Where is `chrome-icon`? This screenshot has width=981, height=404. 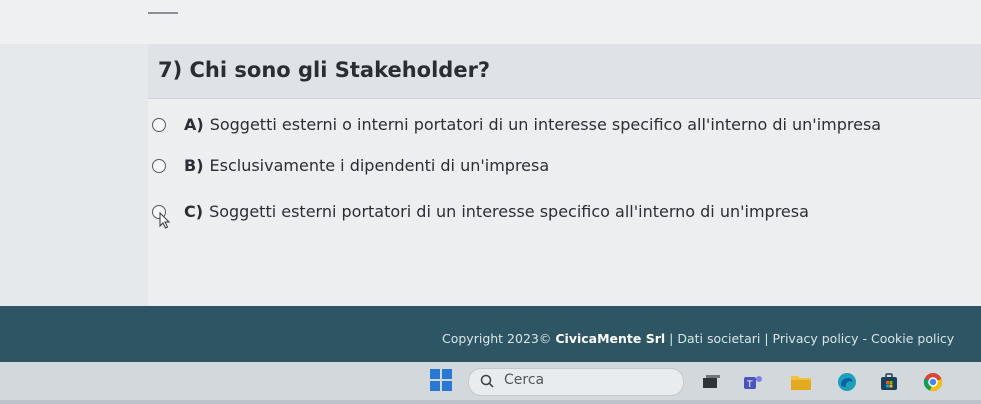
chrome-icon is located at coordinates (933, 382).